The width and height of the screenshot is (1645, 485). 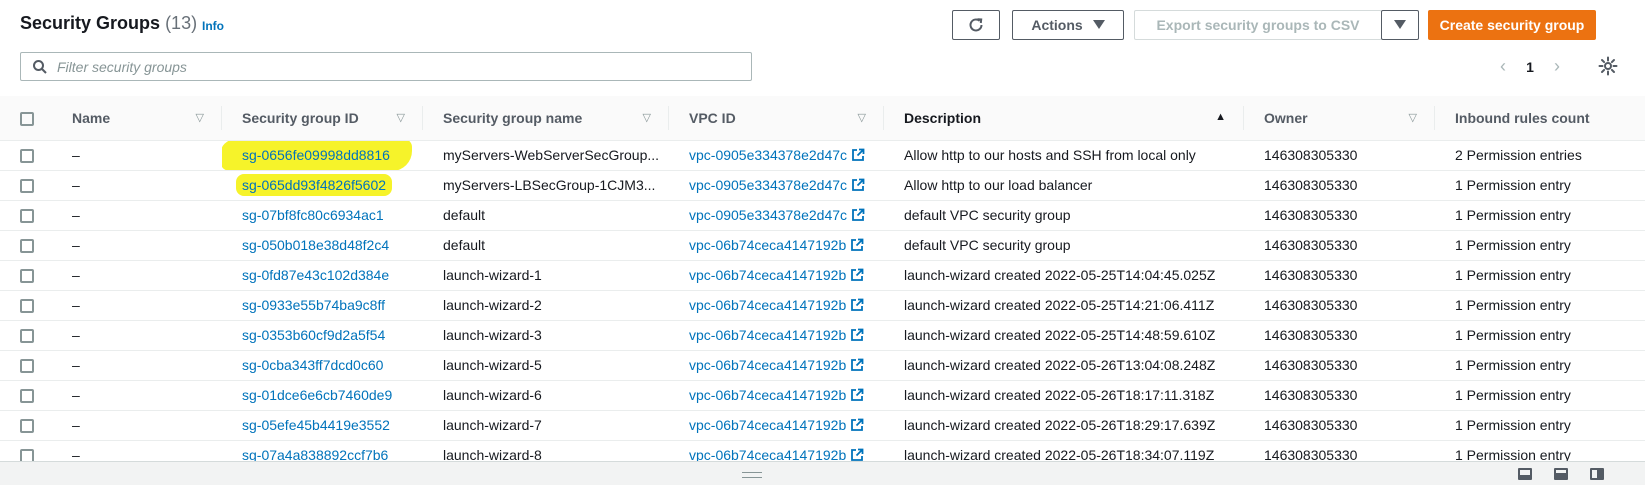 I want to click on sg-id-link: sg-0933e55b74ba9c8ff, so click(x=313, y=305).